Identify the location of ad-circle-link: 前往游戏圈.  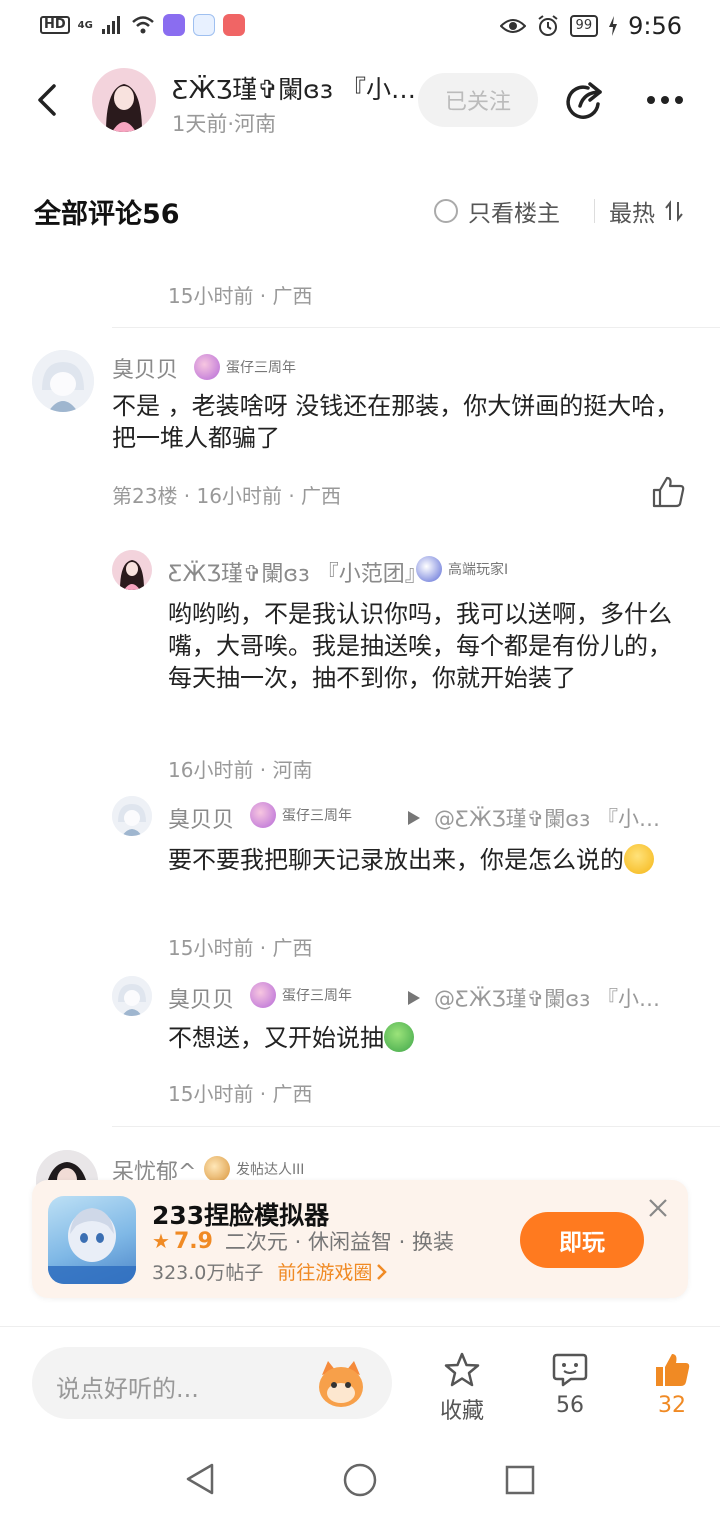
(332, 1271).